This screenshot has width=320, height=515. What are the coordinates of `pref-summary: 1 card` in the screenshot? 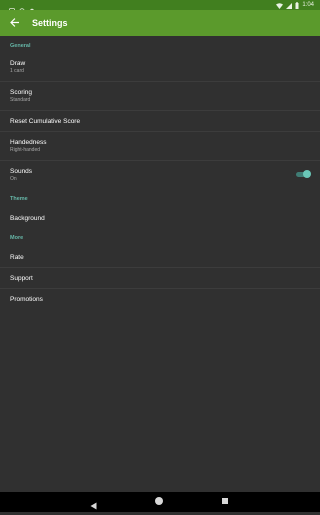 It's located at (17, 71).